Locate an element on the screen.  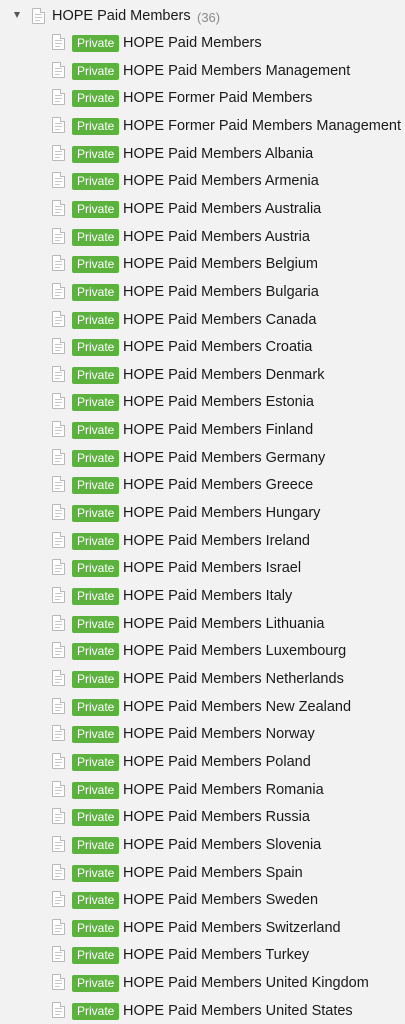
tree-item-label: HOPE Paid Members is located at coordinates (192, 43).